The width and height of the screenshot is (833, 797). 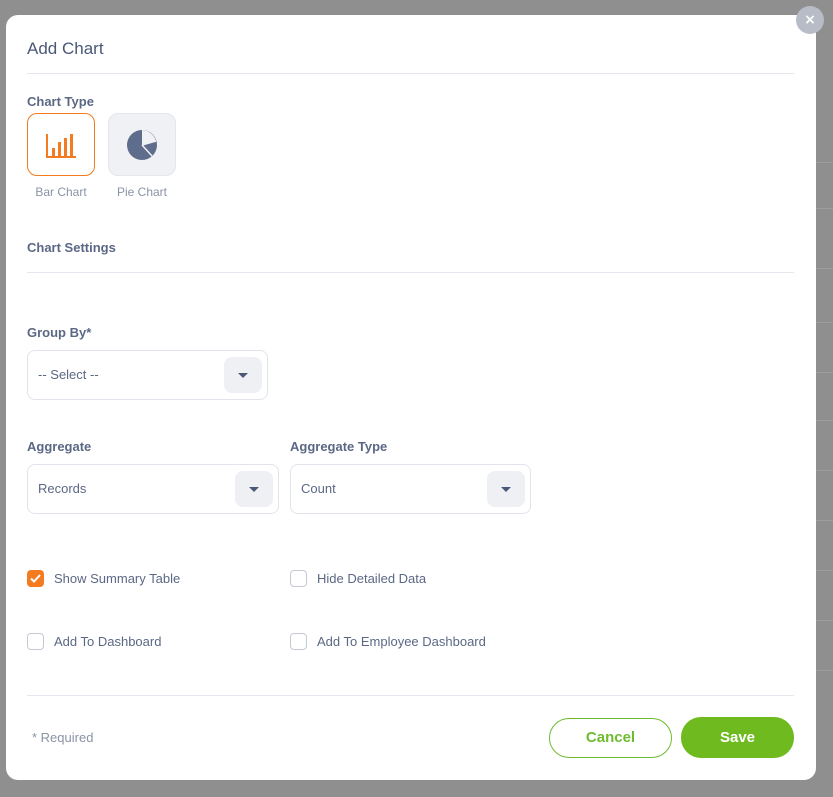 I want to click on cancel-button: Cancel, so click(x=610, y=738).